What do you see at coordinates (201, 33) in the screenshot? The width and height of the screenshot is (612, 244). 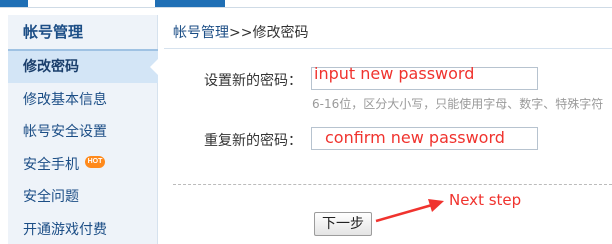 I see `breadcrumb-parent-link: 帐号管理` at bounding box center [201, 33].